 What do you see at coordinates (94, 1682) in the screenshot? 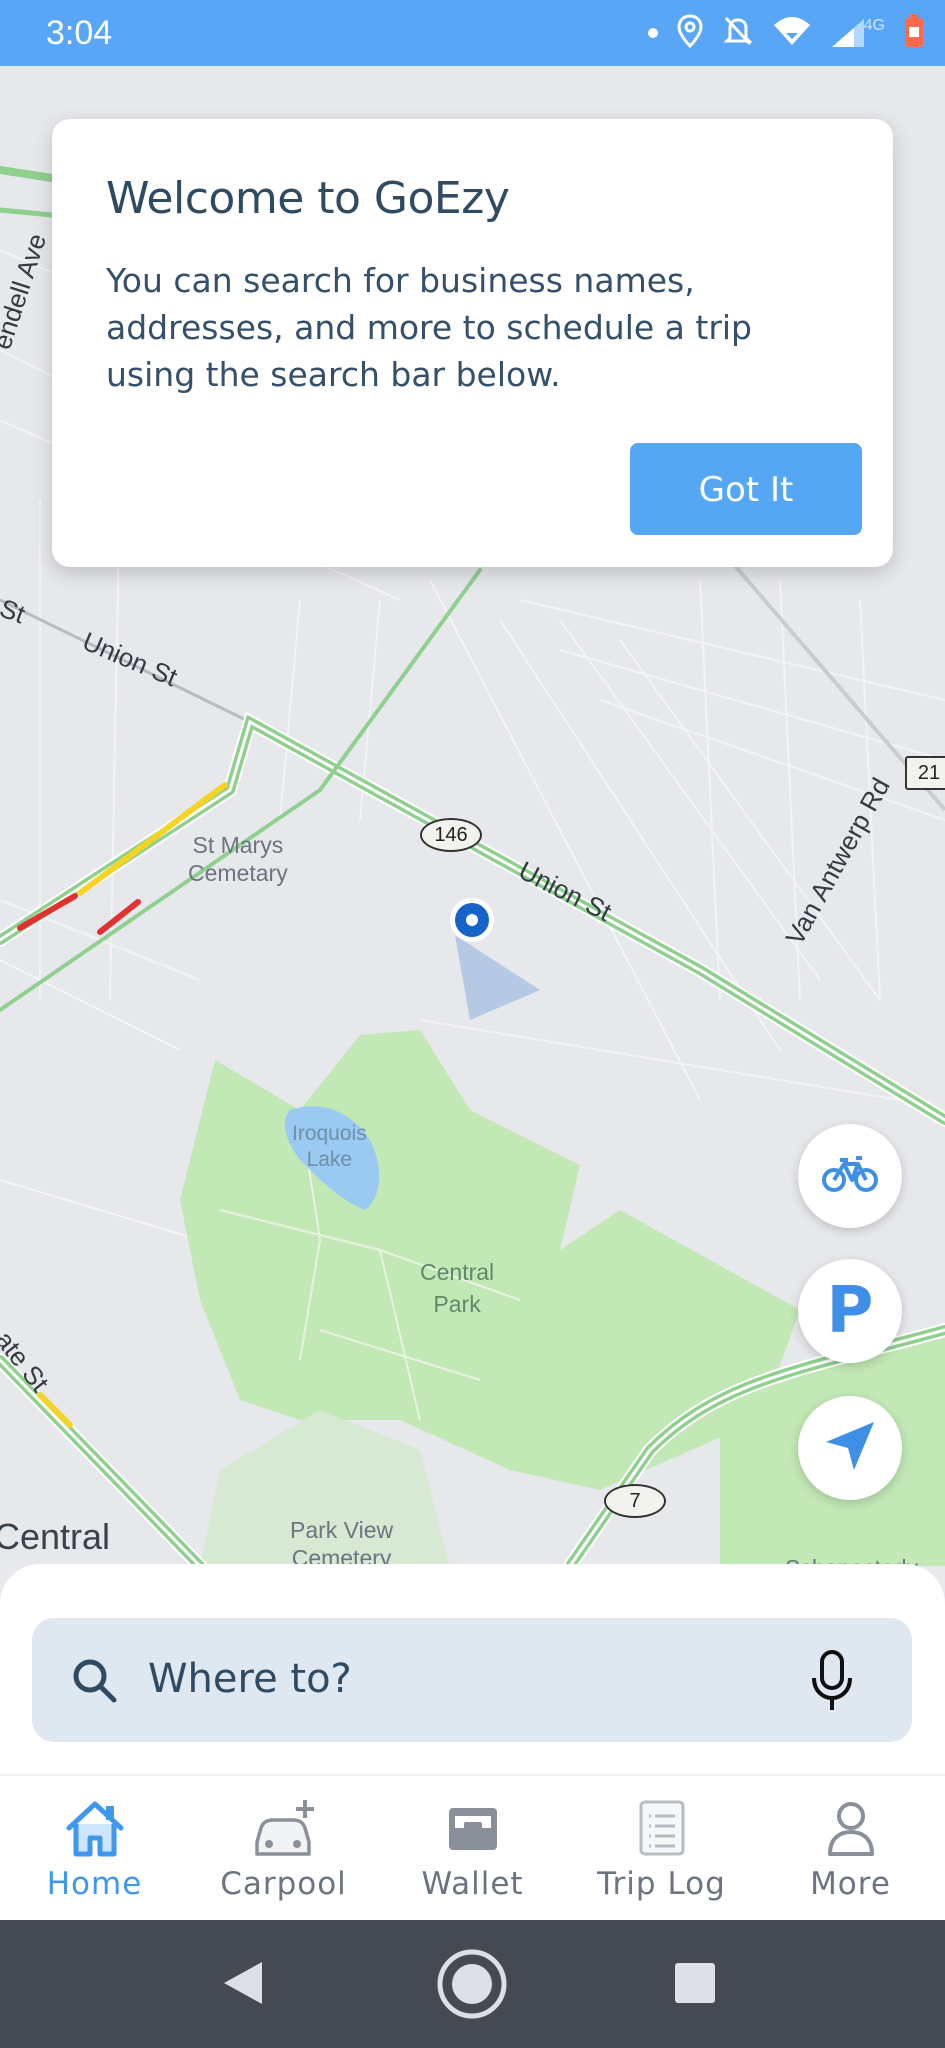
I see `search-icon` at bounding box center [94, 1682].